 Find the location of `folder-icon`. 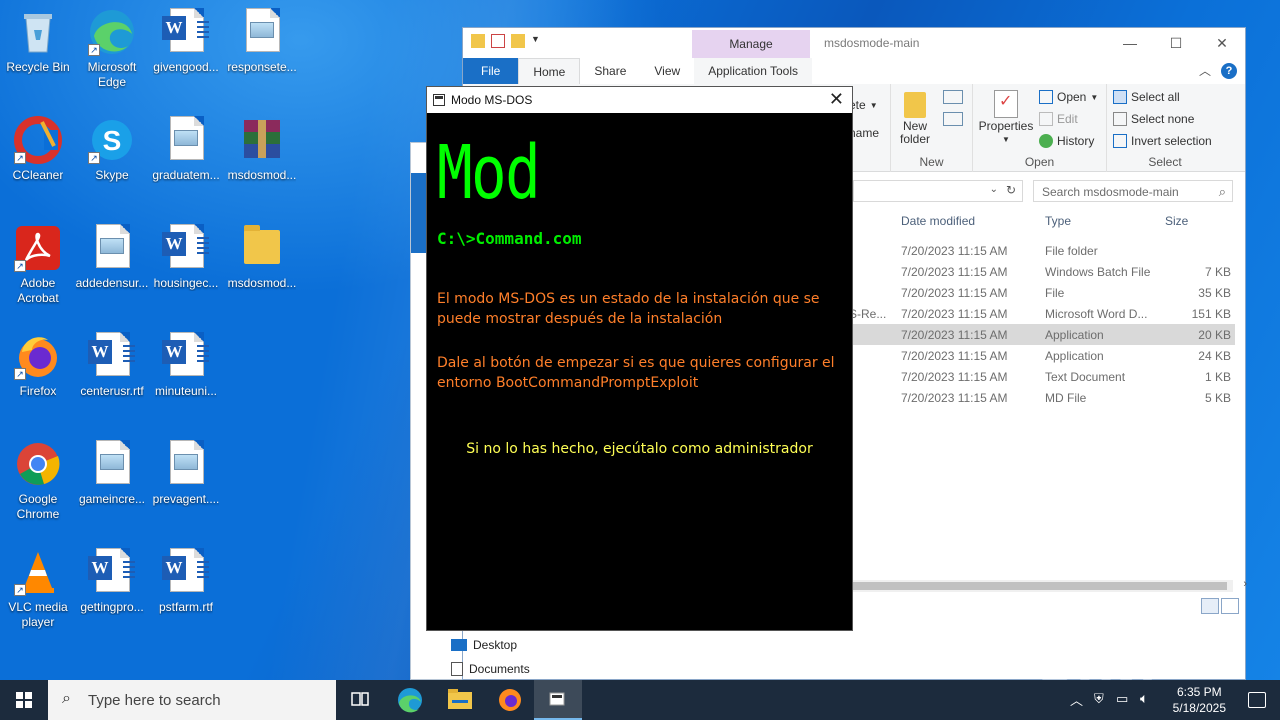

folder-icon is located at coordinates (478, 41).